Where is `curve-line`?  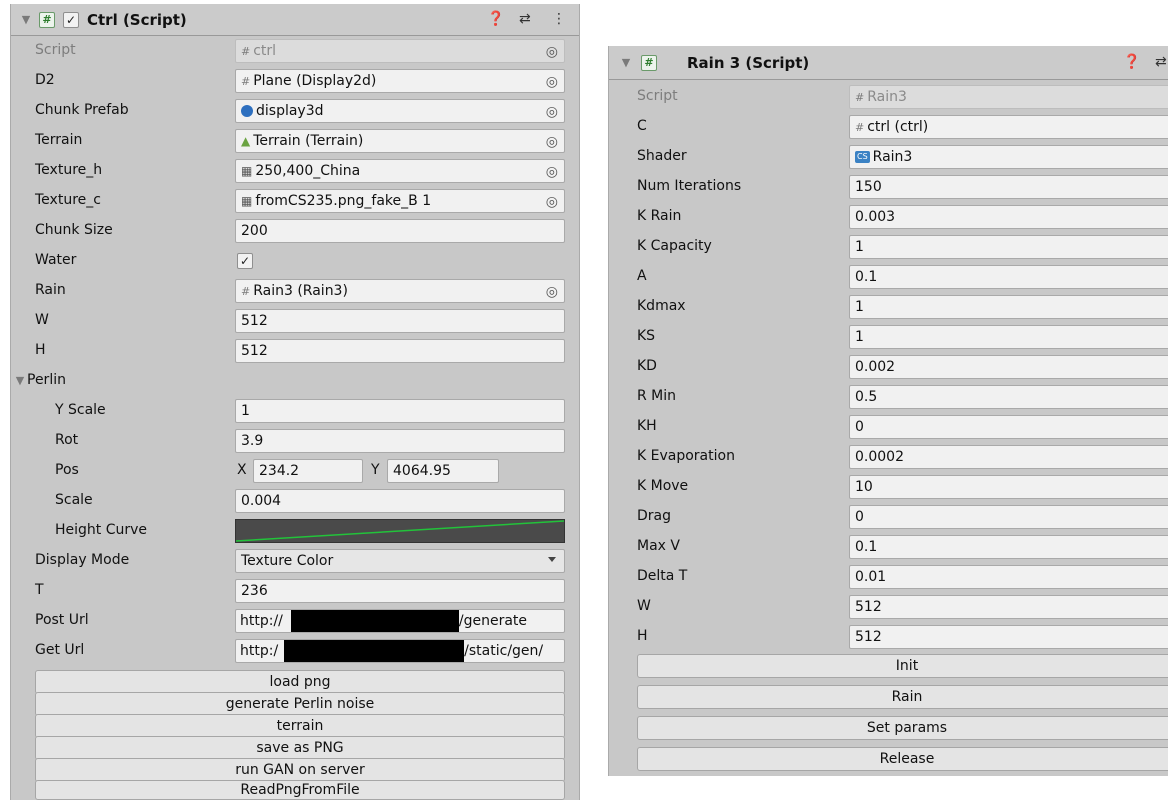
curve-line is located at coordinates (400, 531).